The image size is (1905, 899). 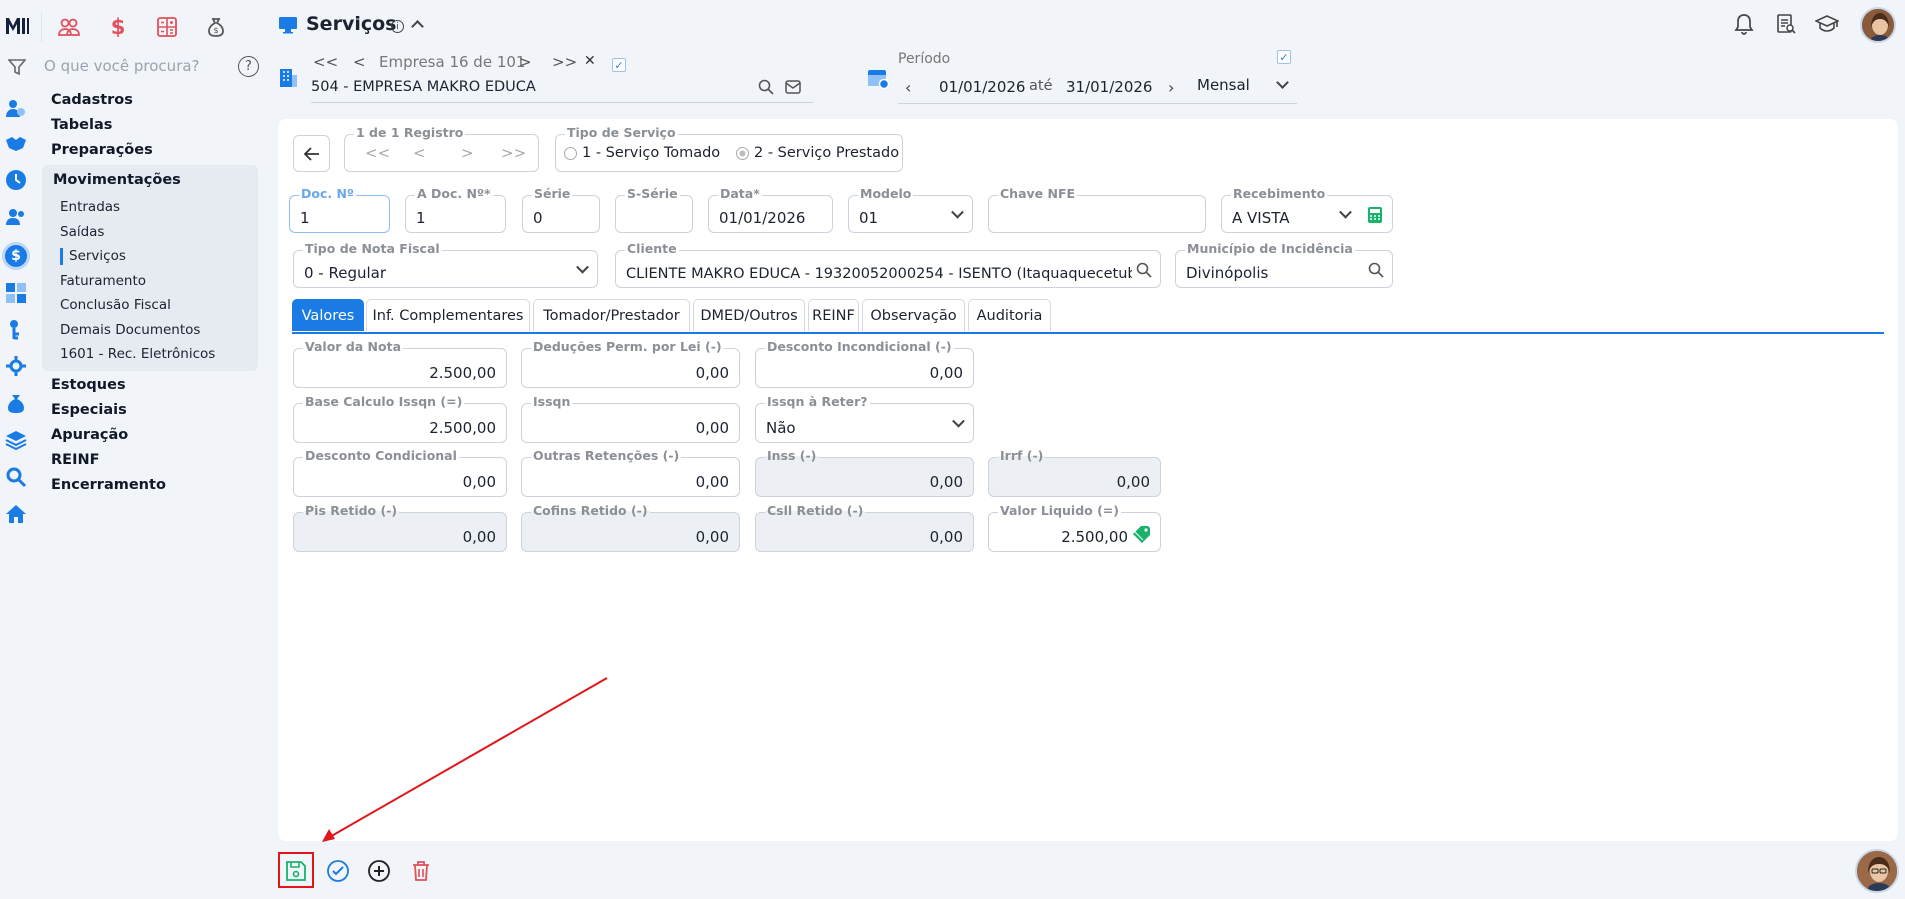 I want to click on desc-incond-value: 0,00, so click(x=946, y=373).